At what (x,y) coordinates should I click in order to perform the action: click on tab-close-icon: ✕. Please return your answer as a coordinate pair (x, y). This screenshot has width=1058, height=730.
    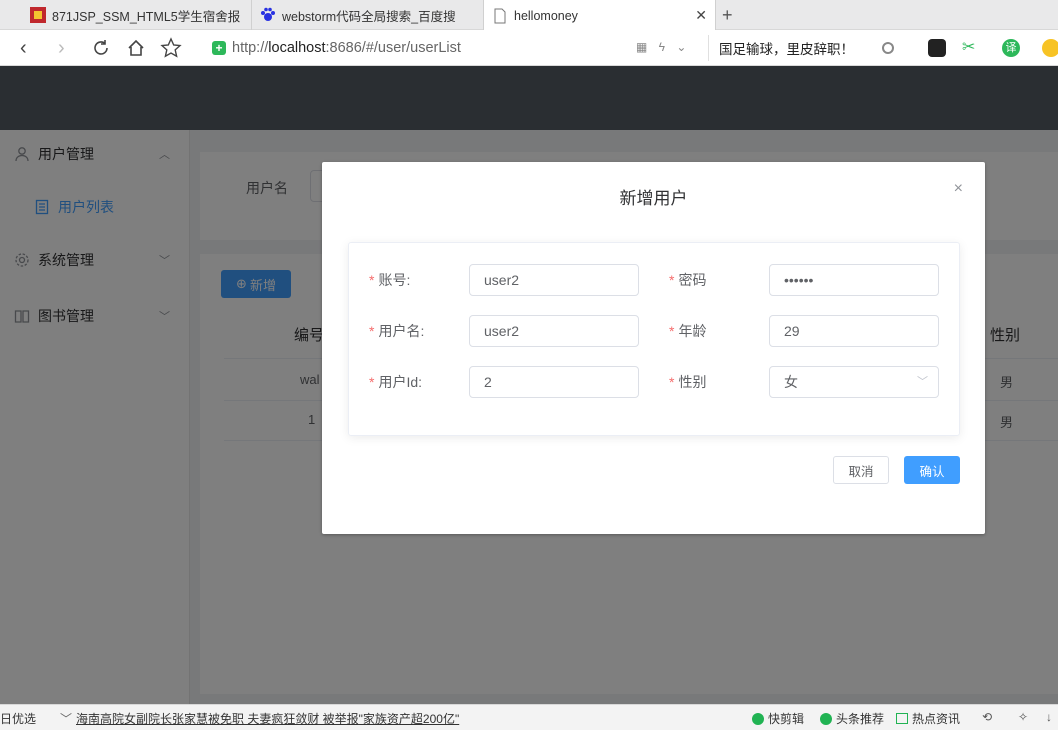
    Looking at the image, I should click on (701, 15).